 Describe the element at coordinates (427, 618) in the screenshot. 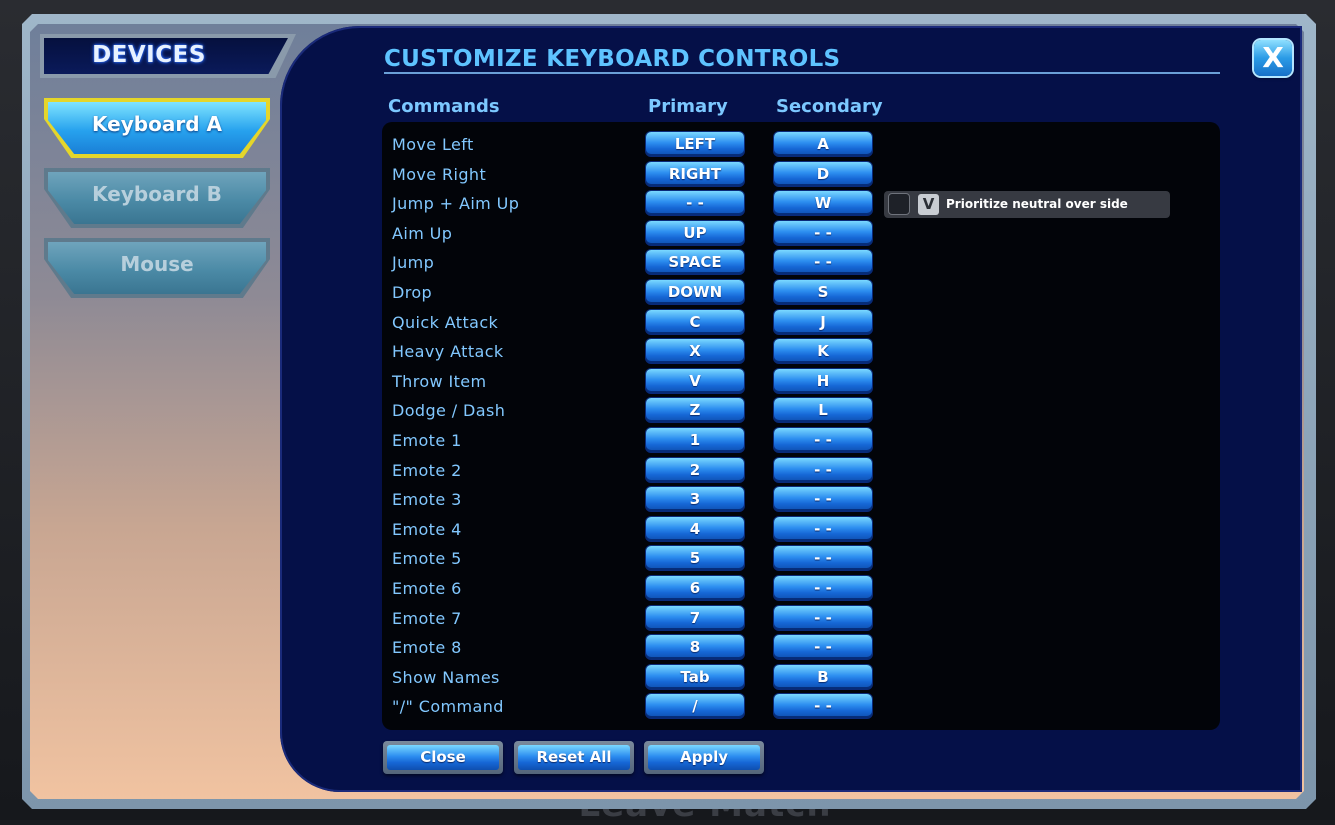

I see `command-label: Emote 7` at that location.